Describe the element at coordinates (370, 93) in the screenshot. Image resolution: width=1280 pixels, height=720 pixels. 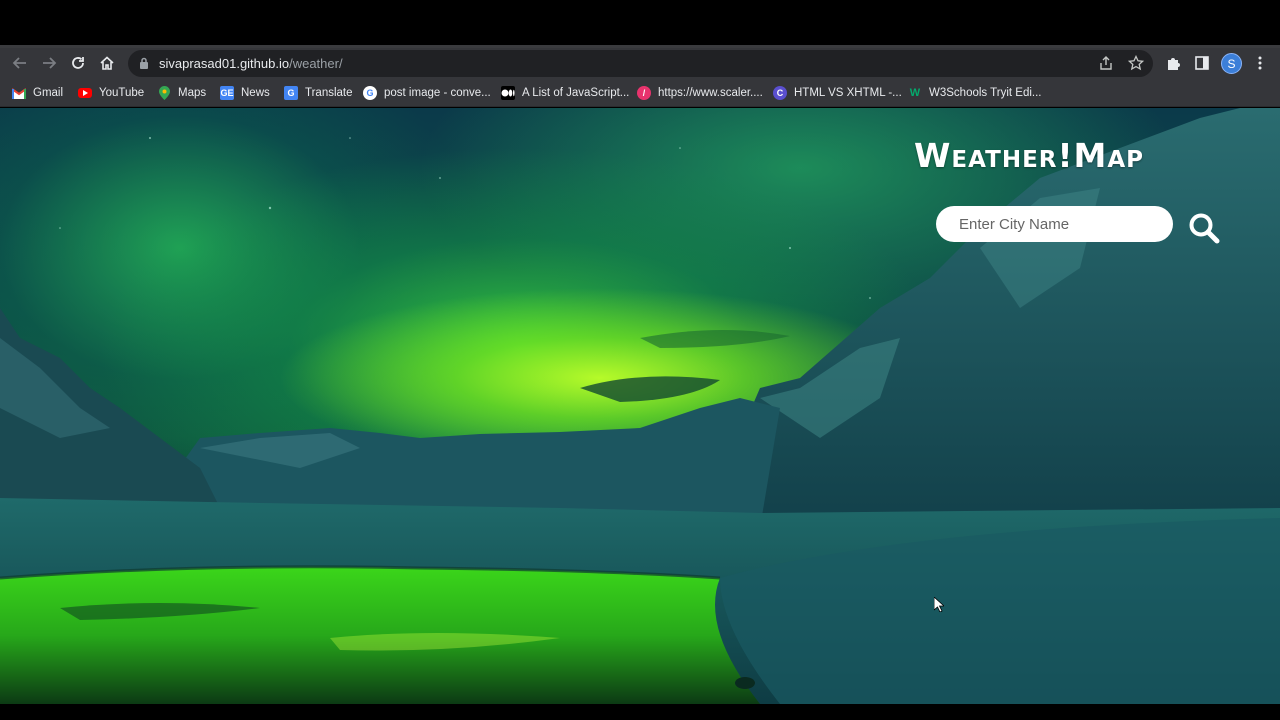
I see `google-icon: G` at that location.